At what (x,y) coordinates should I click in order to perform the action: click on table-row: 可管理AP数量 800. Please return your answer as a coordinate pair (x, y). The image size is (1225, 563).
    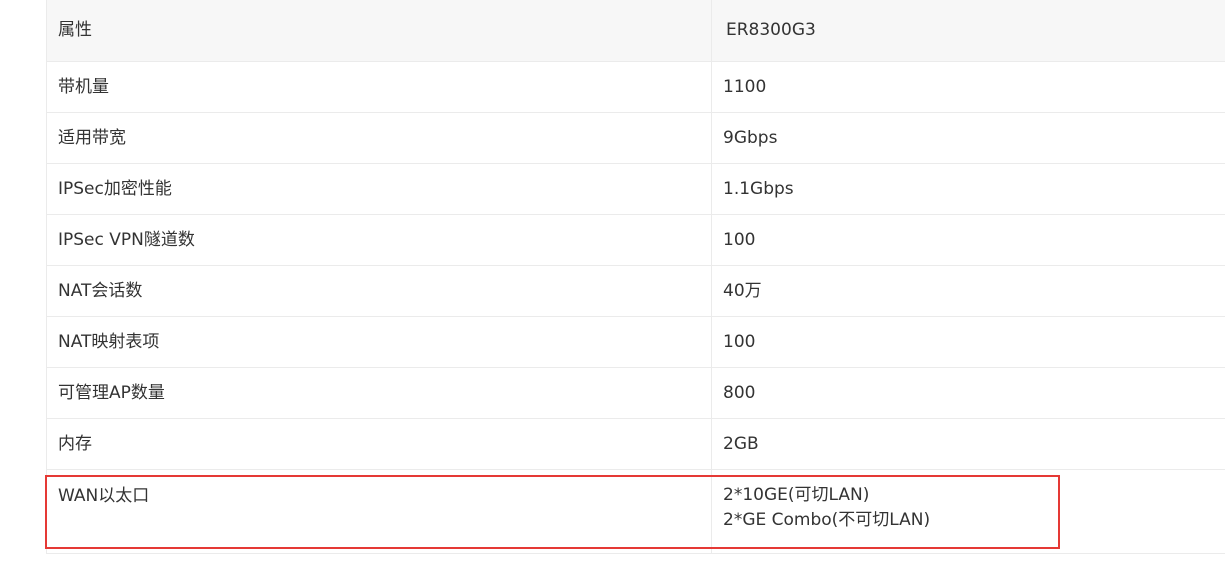
    Looking at the image, I should click on (635, 393).